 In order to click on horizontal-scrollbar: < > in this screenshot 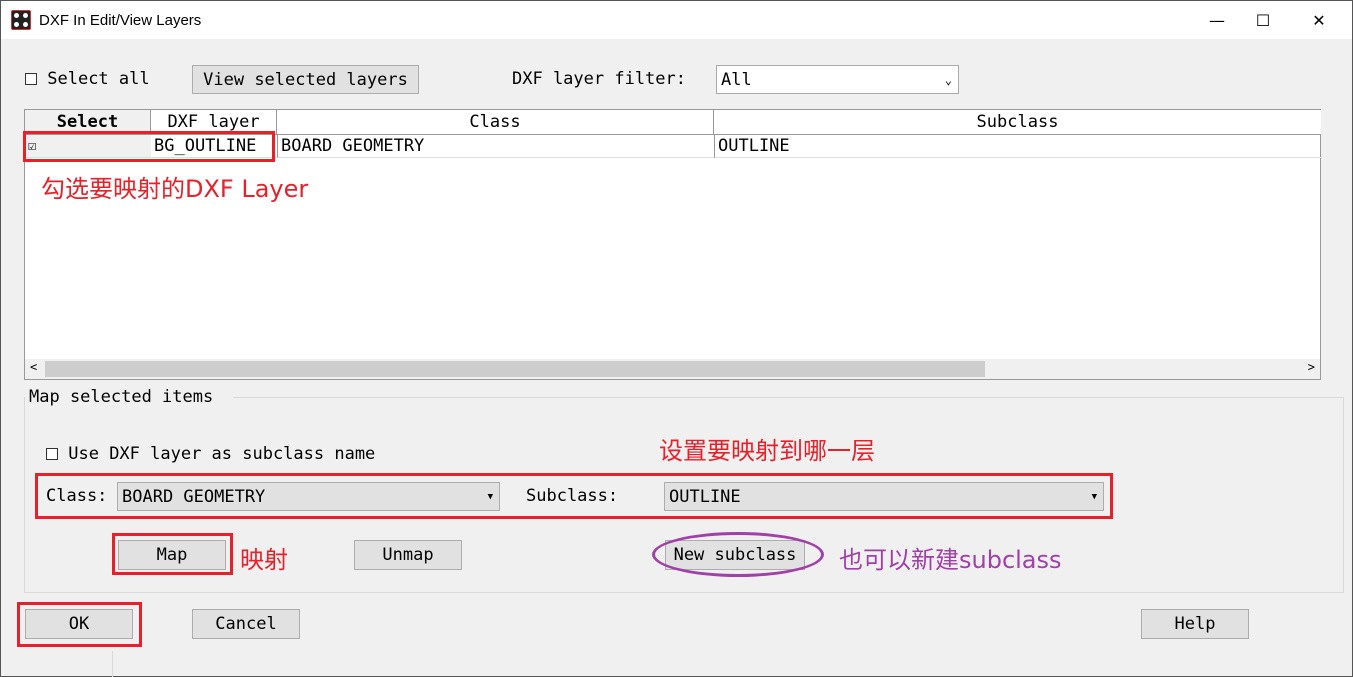, I will do `click(672, 369)`.